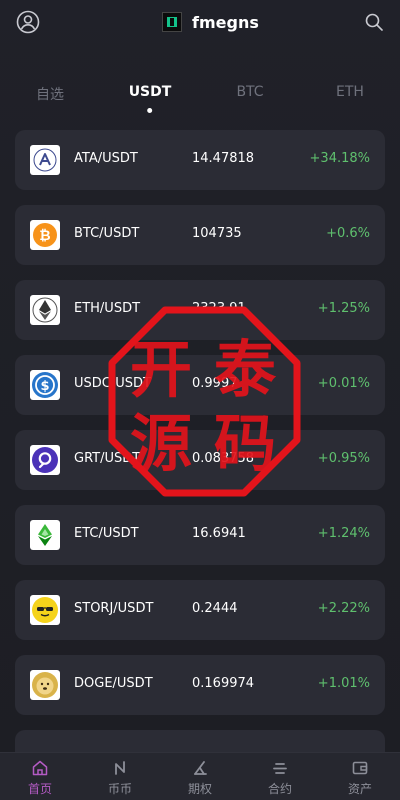 This screenshot has width=400, height=800. I want to click on nav-home: 首页, so click(40, 778).